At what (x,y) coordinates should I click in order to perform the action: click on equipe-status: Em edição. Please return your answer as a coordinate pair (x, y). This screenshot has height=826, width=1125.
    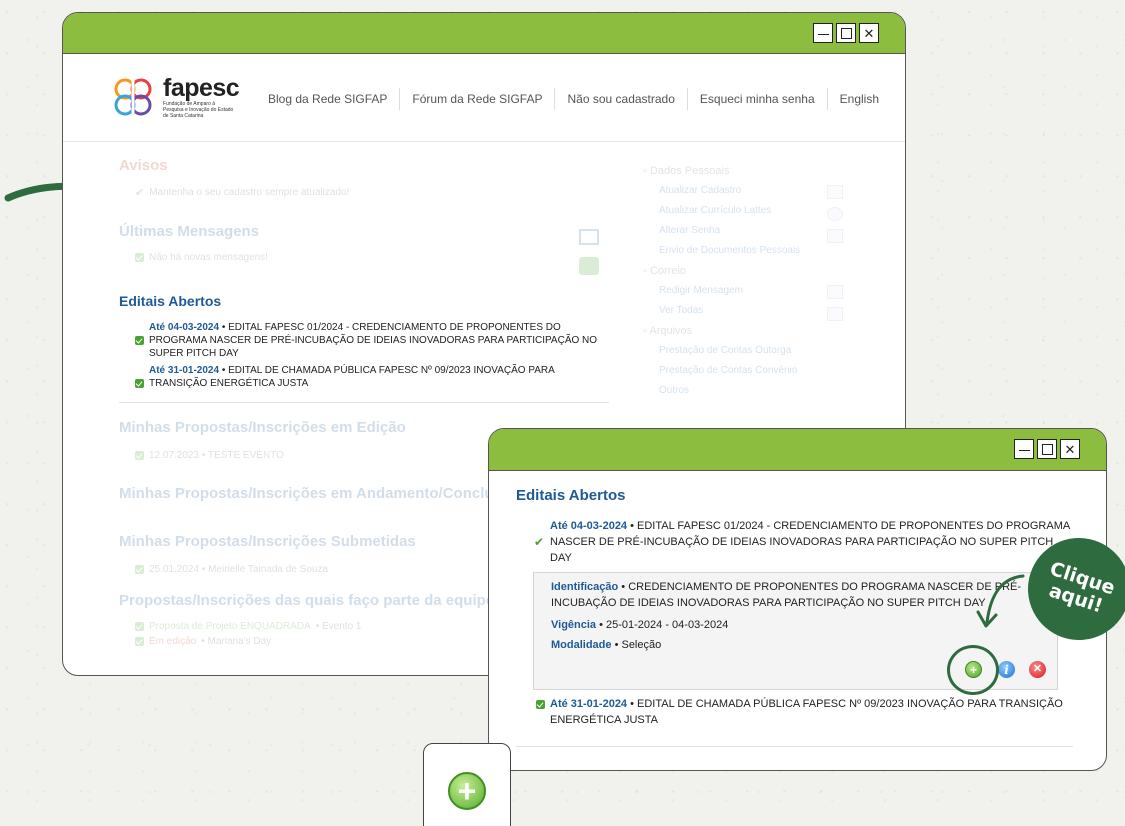
    Looking at the image, I should click on (173, 641).